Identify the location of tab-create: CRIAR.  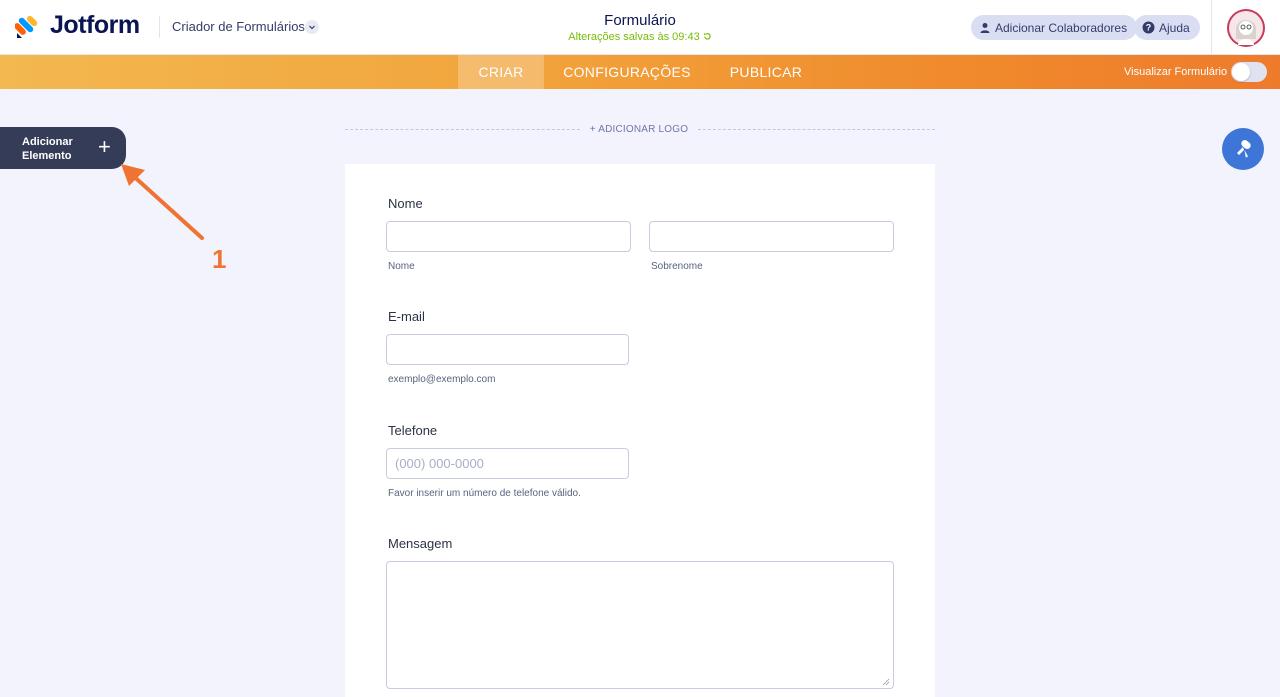
(501, 72).